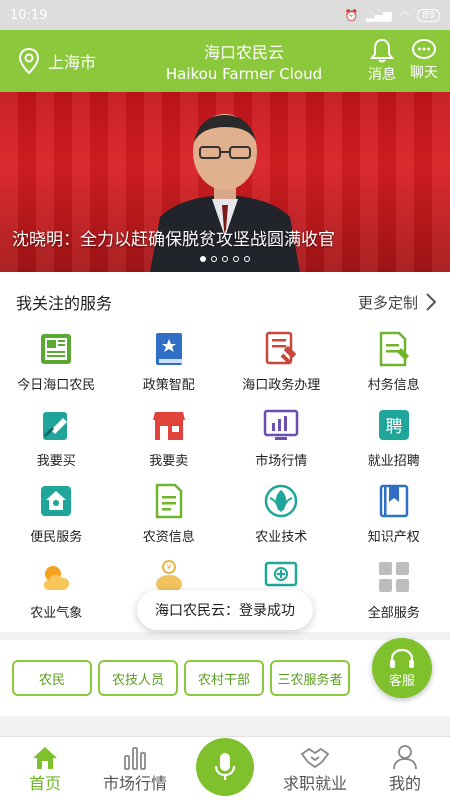  Describe the element at coordinates (138, 678) in the screenshot. I see `role-agri-technician: 农技人员` at that location.